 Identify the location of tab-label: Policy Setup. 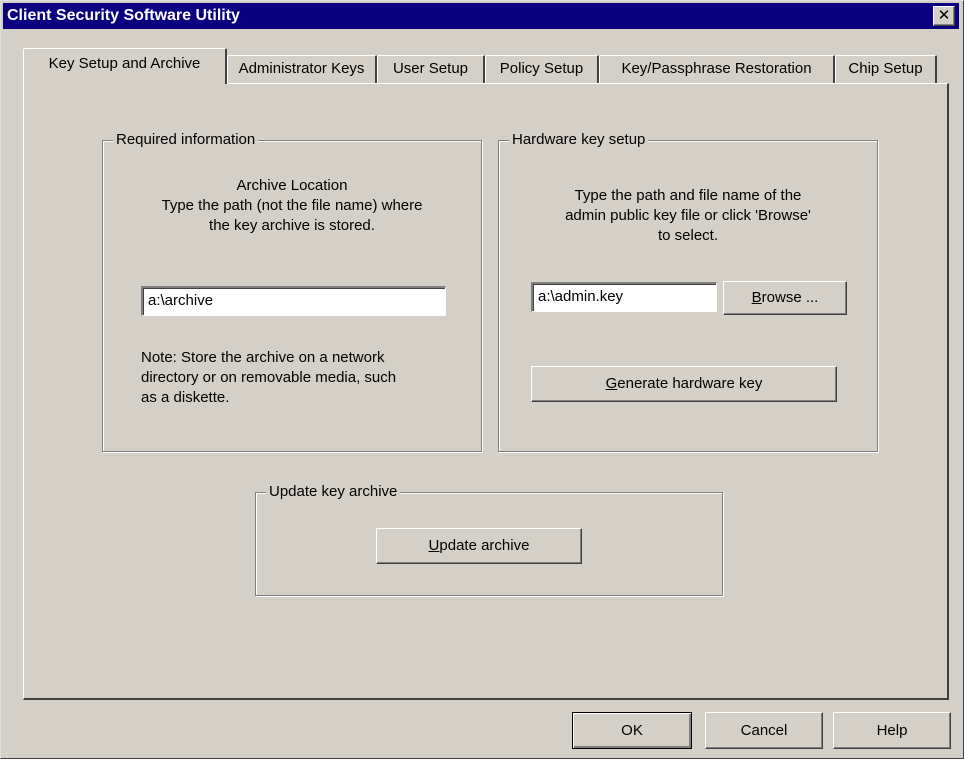
(541, 68).